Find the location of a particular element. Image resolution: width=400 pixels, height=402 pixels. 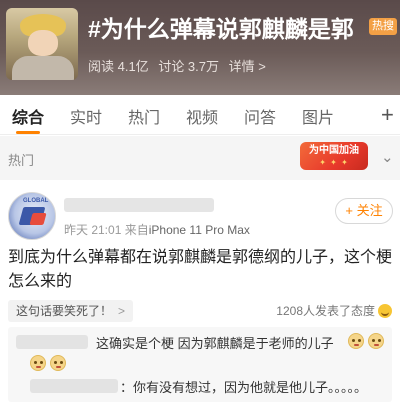

avatar-logo-text: GLOBAL is located at coordinates (36, 201).